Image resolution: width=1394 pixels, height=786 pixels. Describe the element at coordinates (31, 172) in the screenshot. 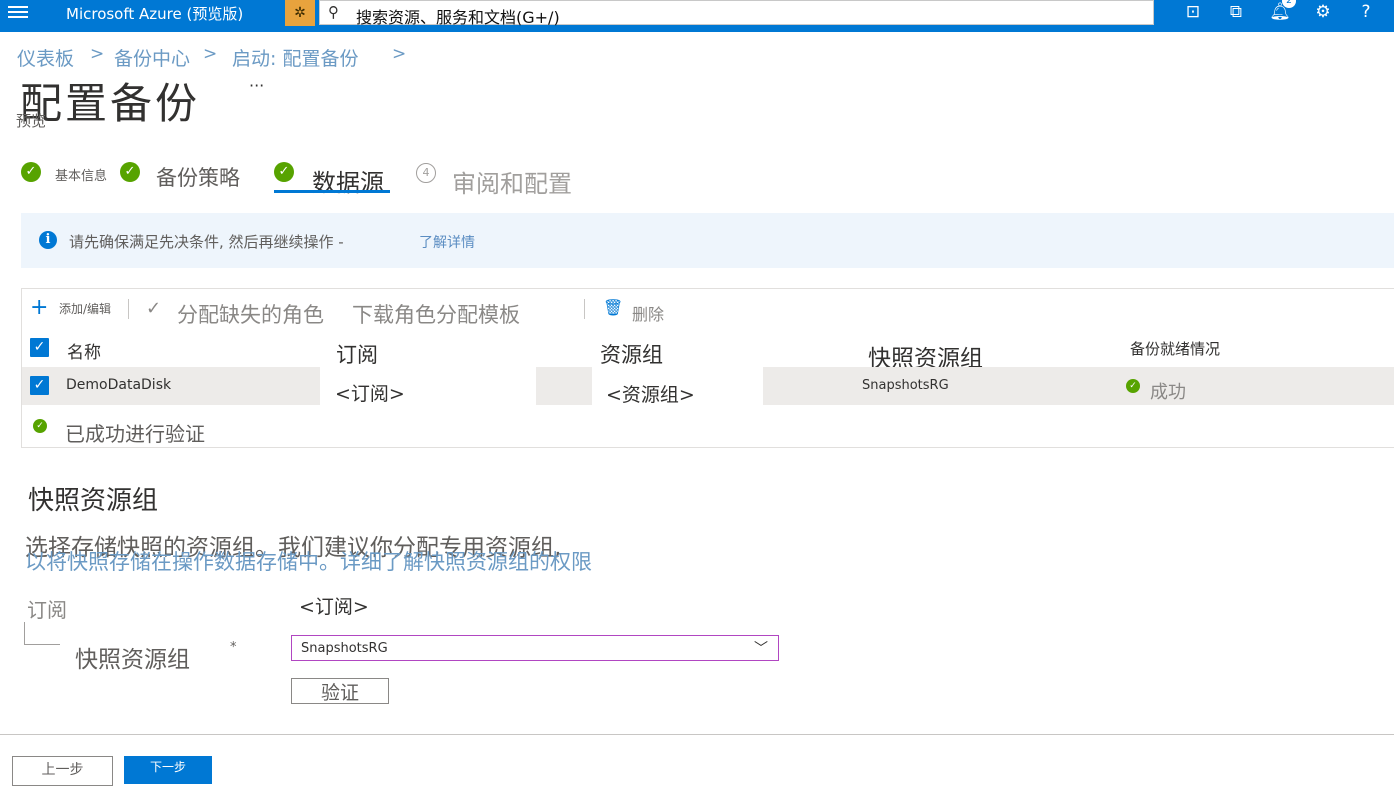

I see `step-basics-check-icon: ✓` at that location.